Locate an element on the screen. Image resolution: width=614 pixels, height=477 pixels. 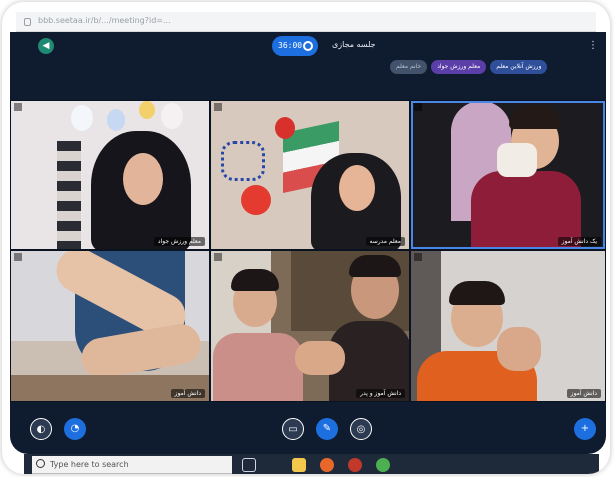
video-tile: معلم مدرسه is located at coordinates (310, 175).